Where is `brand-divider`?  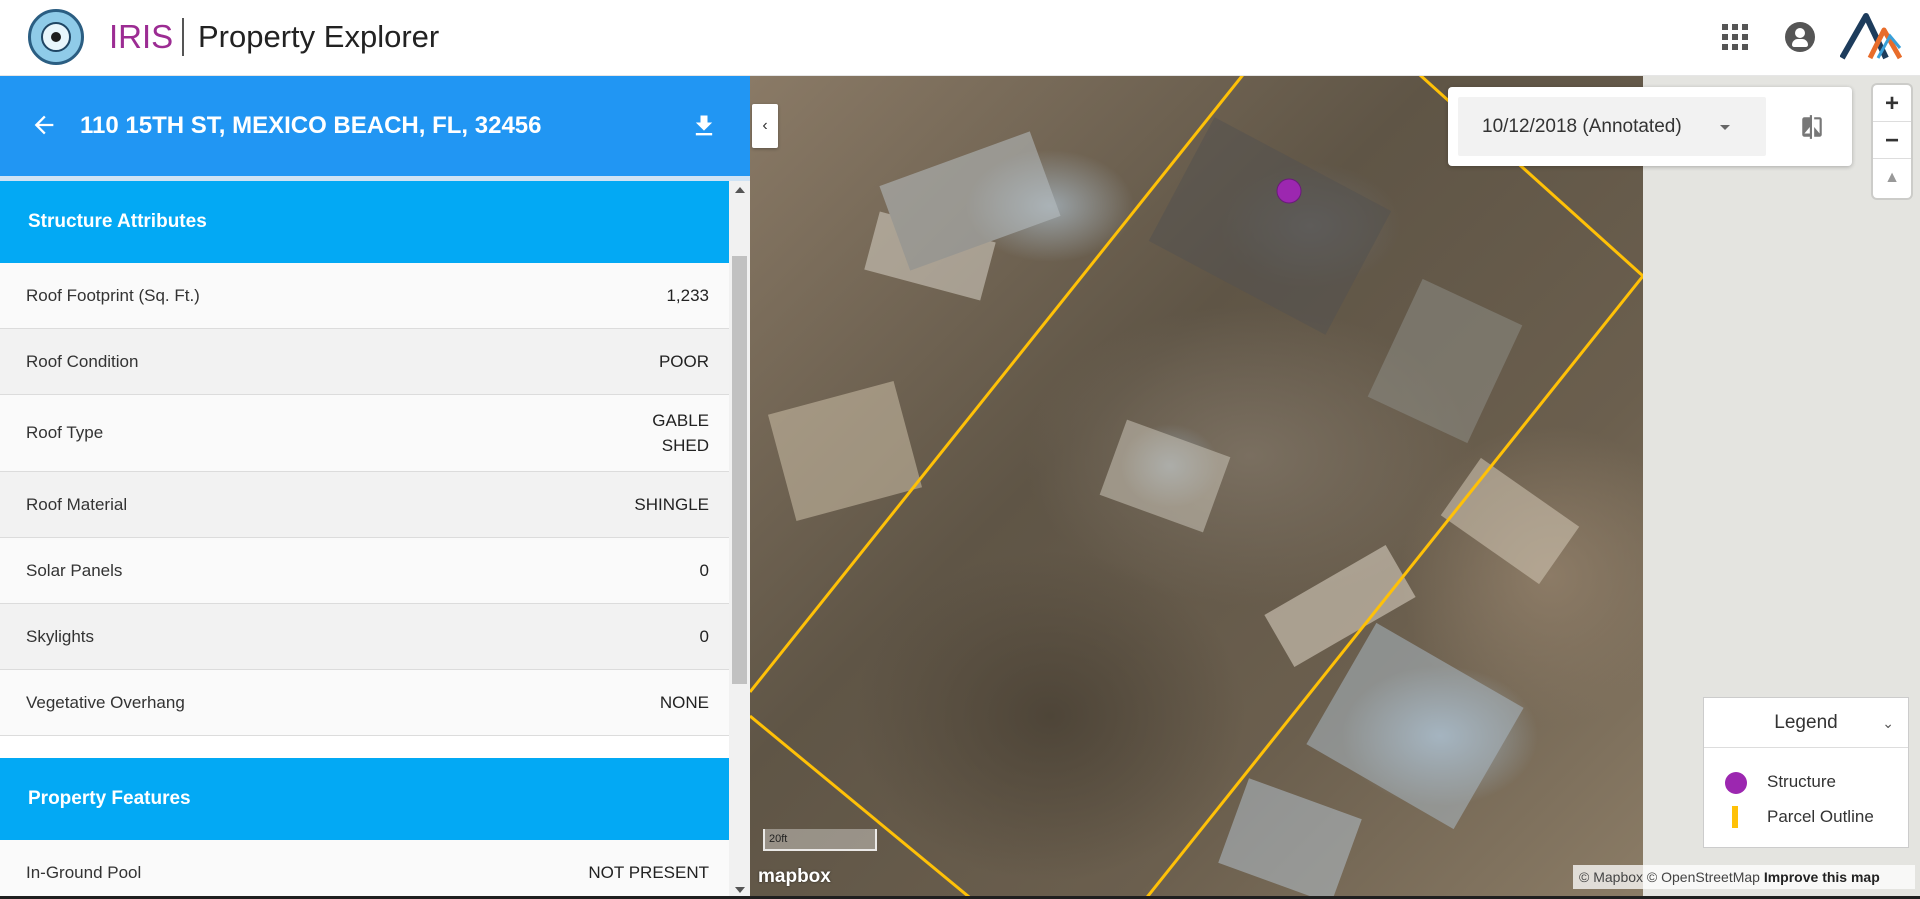
brand-divider is located at coordinates (183, 37).